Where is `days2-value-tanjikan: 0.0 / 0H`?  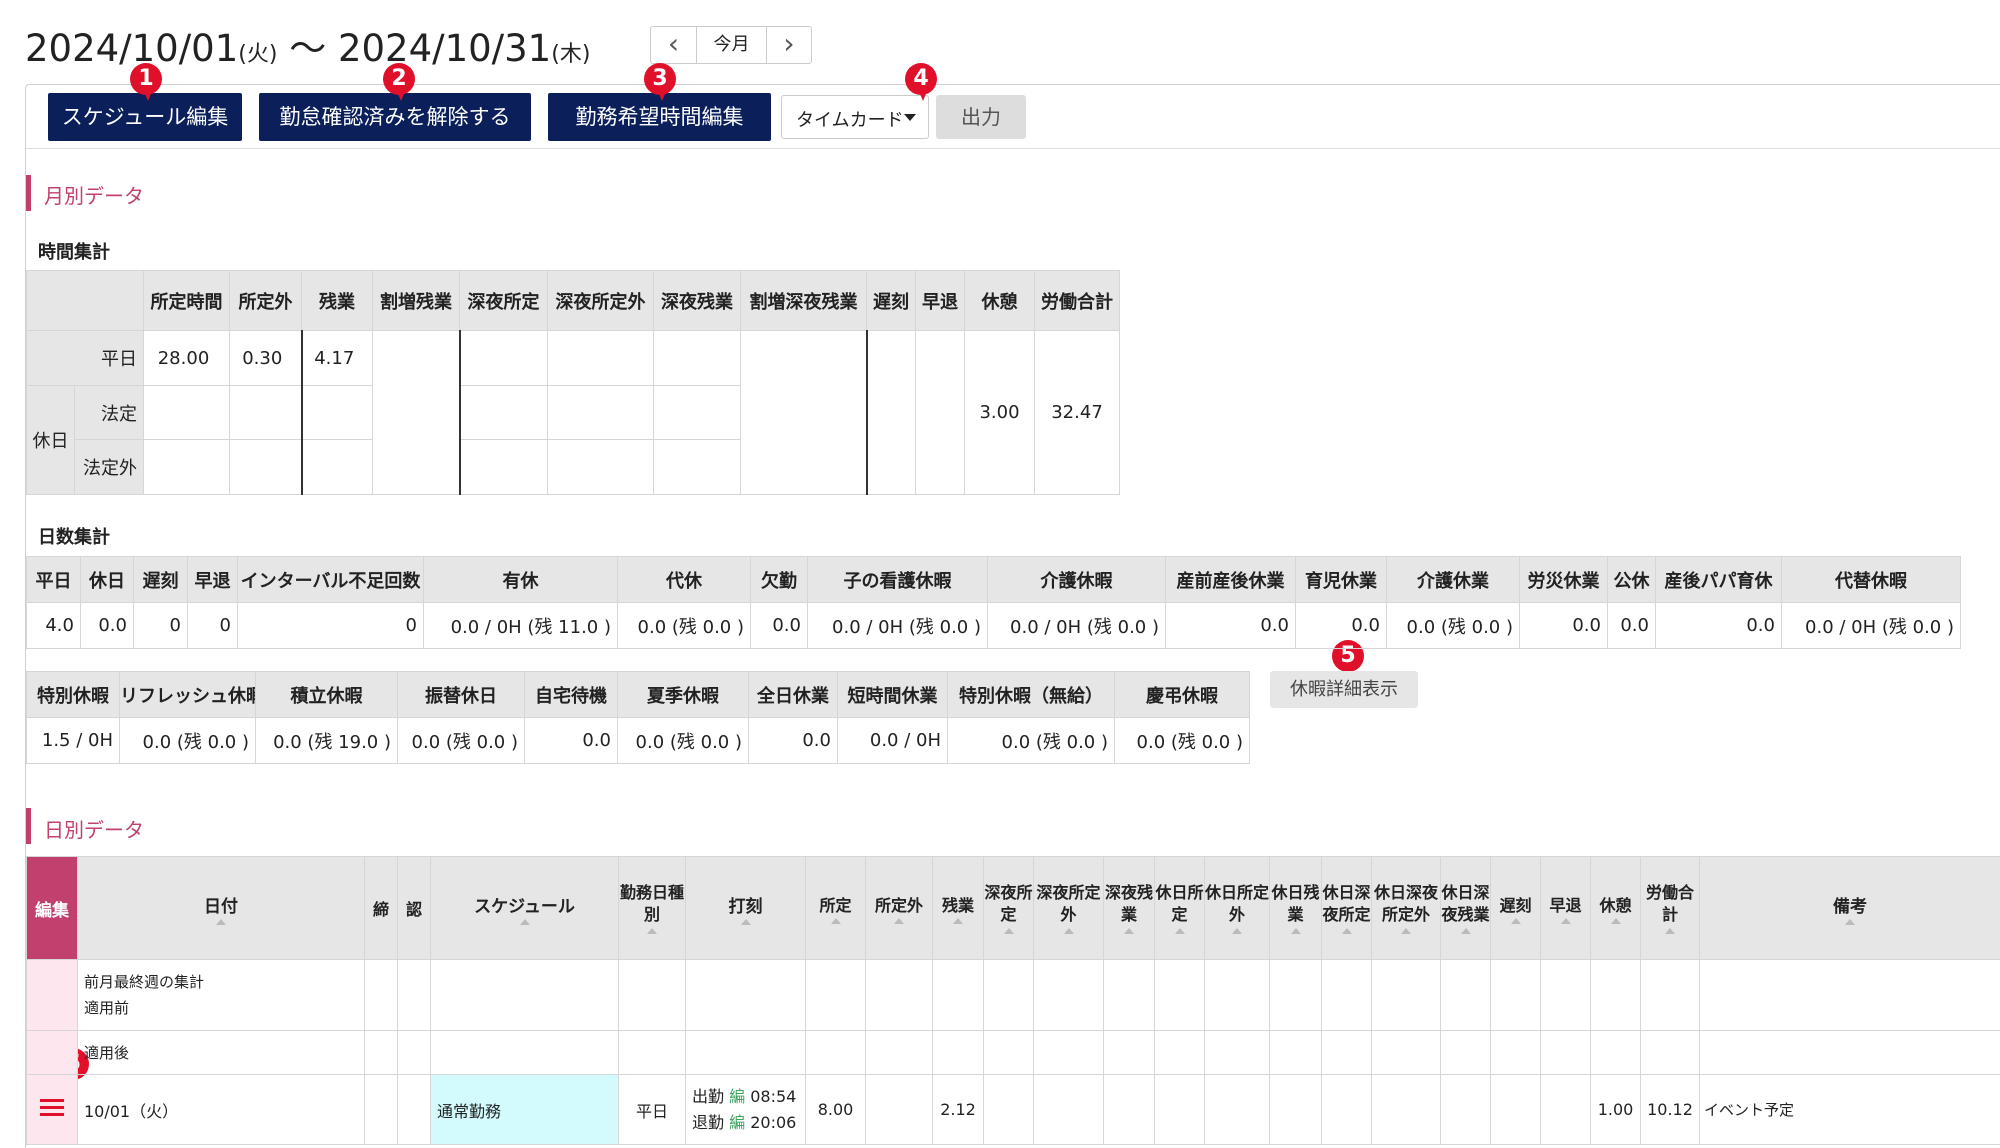
days2-value-tanjikan: 0.0 / 0H is located at coordinates (892, 740).